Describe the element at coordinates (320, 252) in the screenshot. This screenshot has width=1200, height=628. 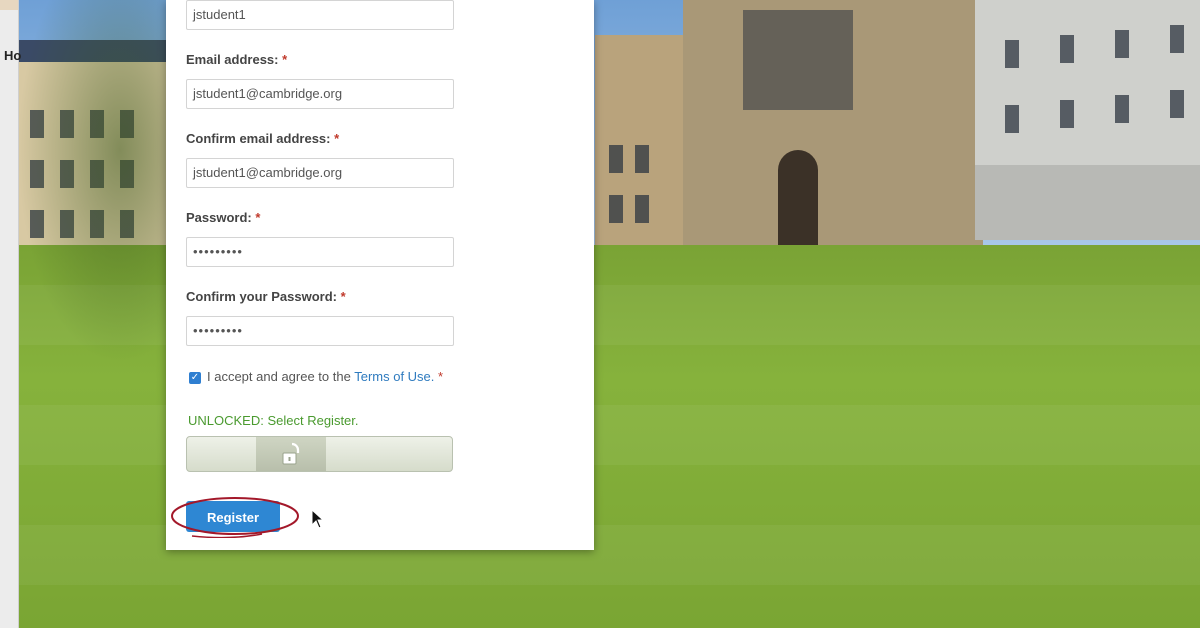
I see `password-field: •••••••••` at that location.